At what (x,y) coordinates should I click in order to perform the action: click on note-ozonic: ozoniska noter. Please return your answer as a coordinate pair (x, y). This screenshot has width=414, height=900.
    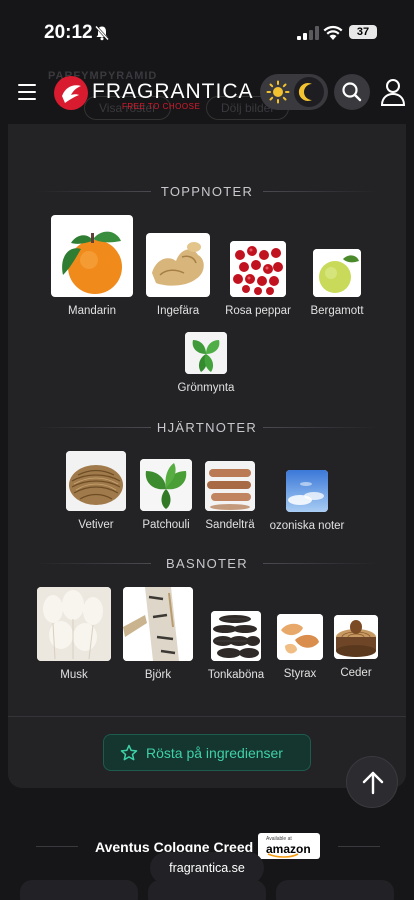
    Looking at the image, I should click on (307, 501).